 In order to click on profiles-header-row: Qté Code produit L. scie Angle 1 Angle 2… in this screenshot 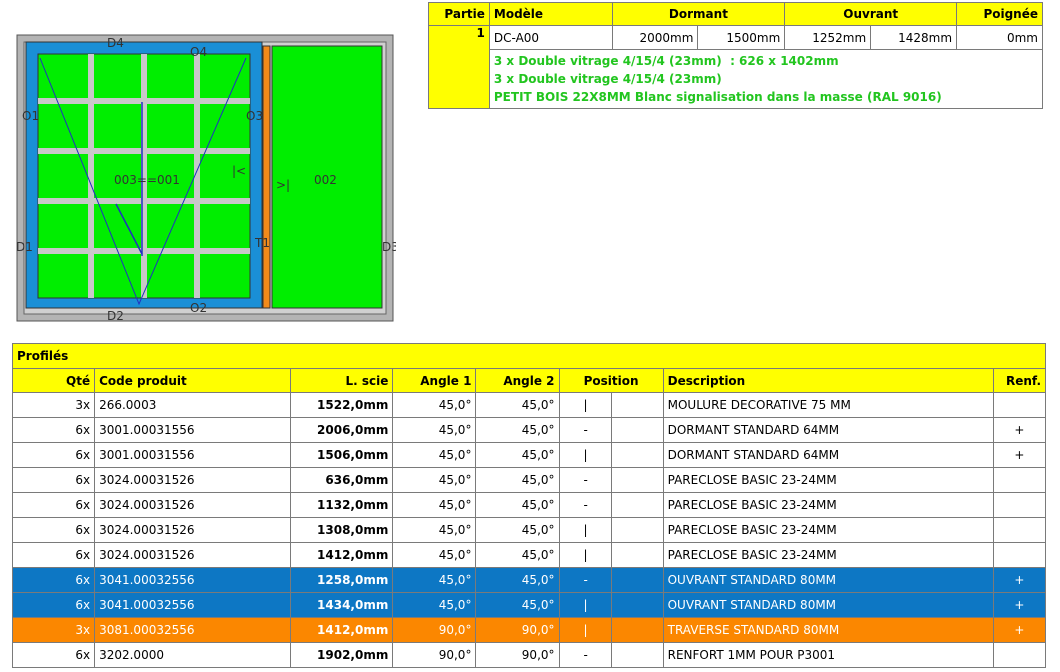, I will do `click(529, 380)`.